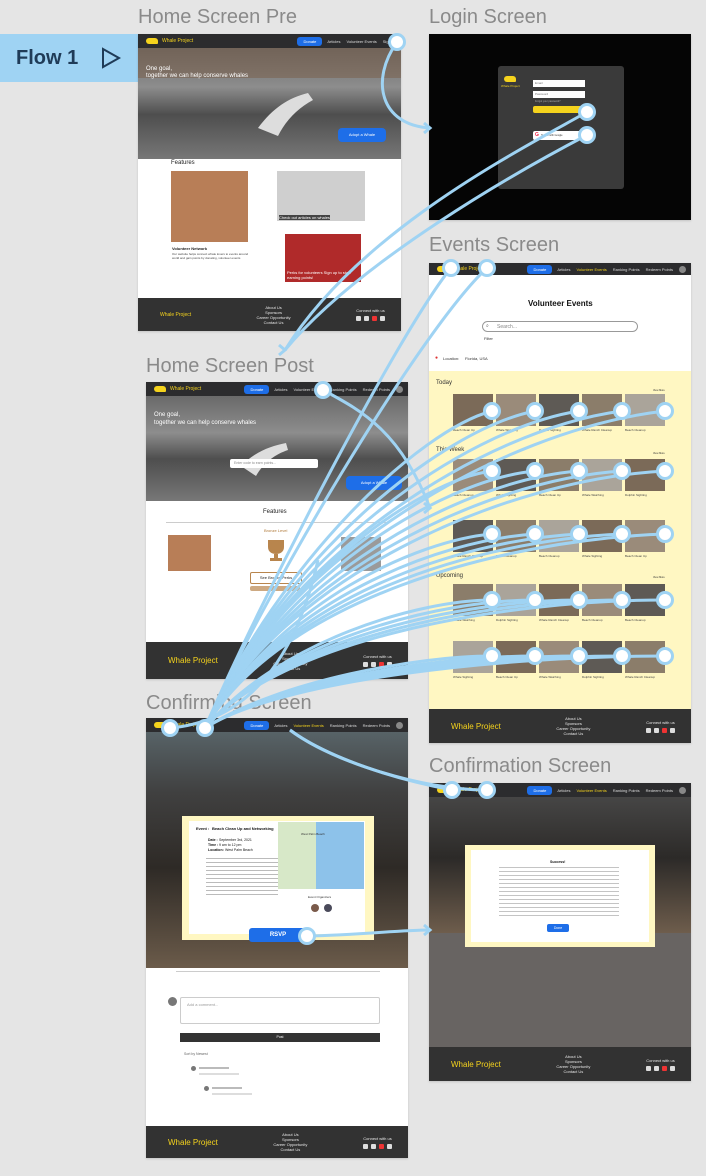  What do you see at coordinates (111, 58) in the screenshot?
I see `play-icon` at bounding box center [111, 58].